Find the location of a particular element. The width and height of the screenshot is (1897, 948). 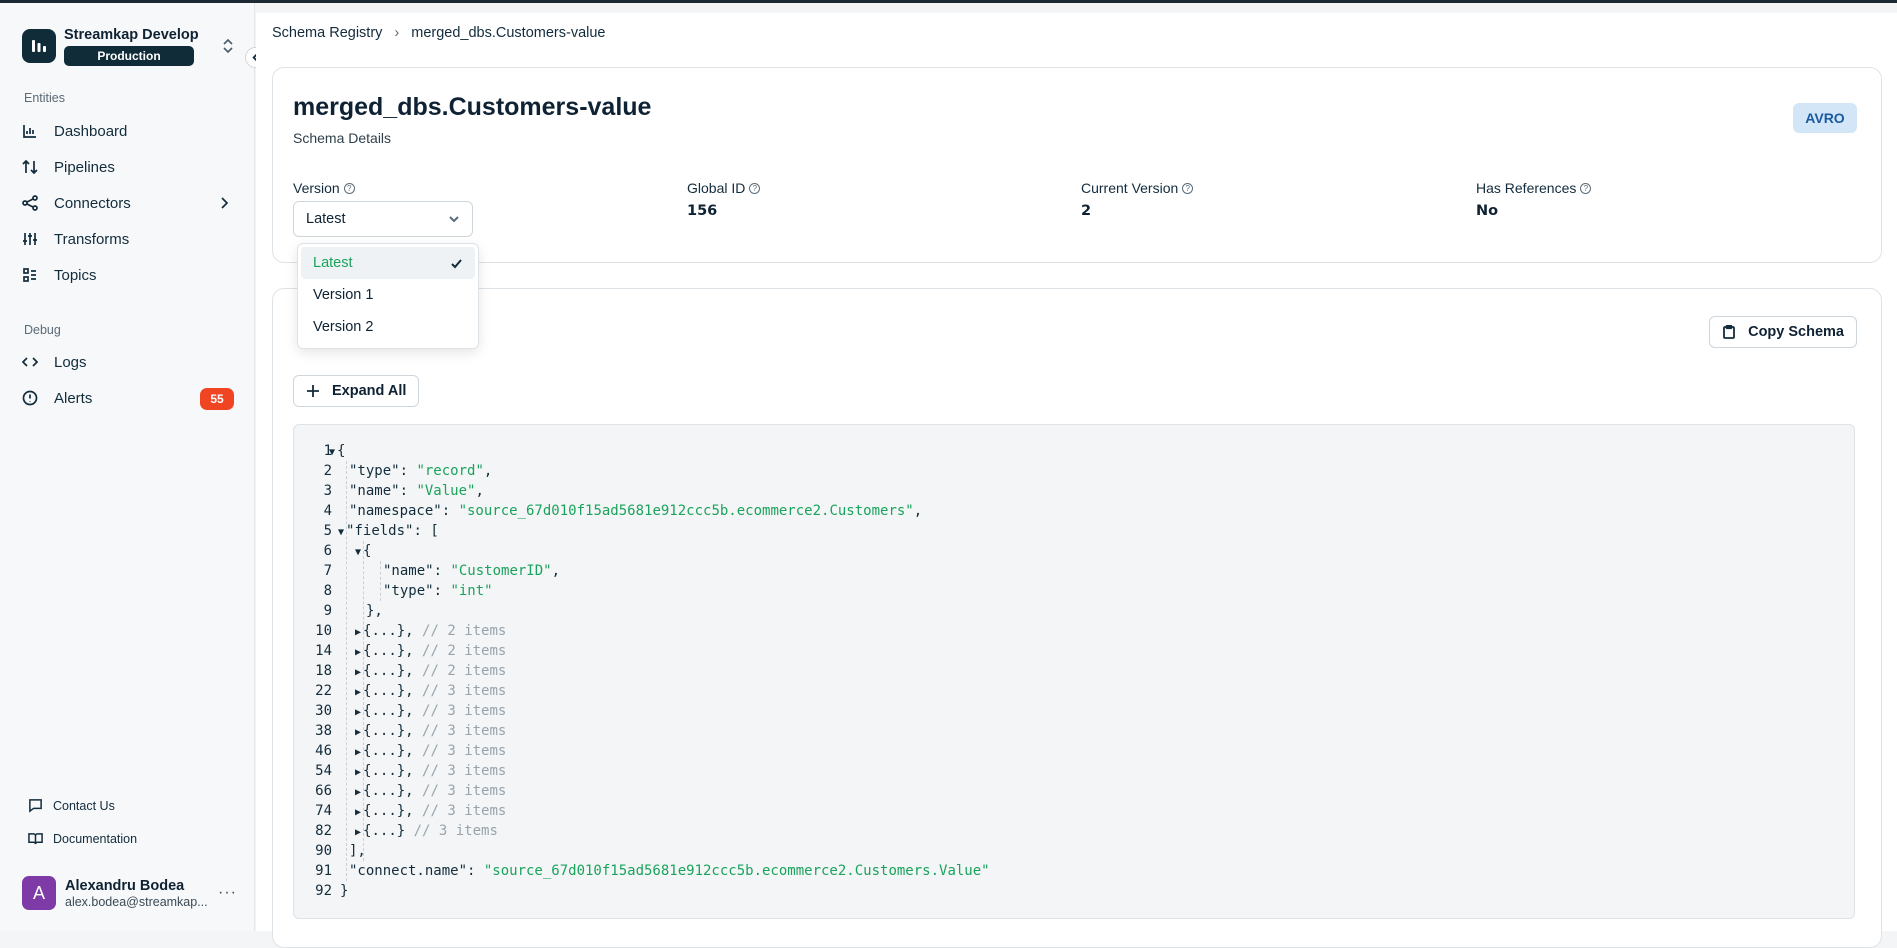

copy-schema-button: Copy Schema is located at coordinates (1783, 332).